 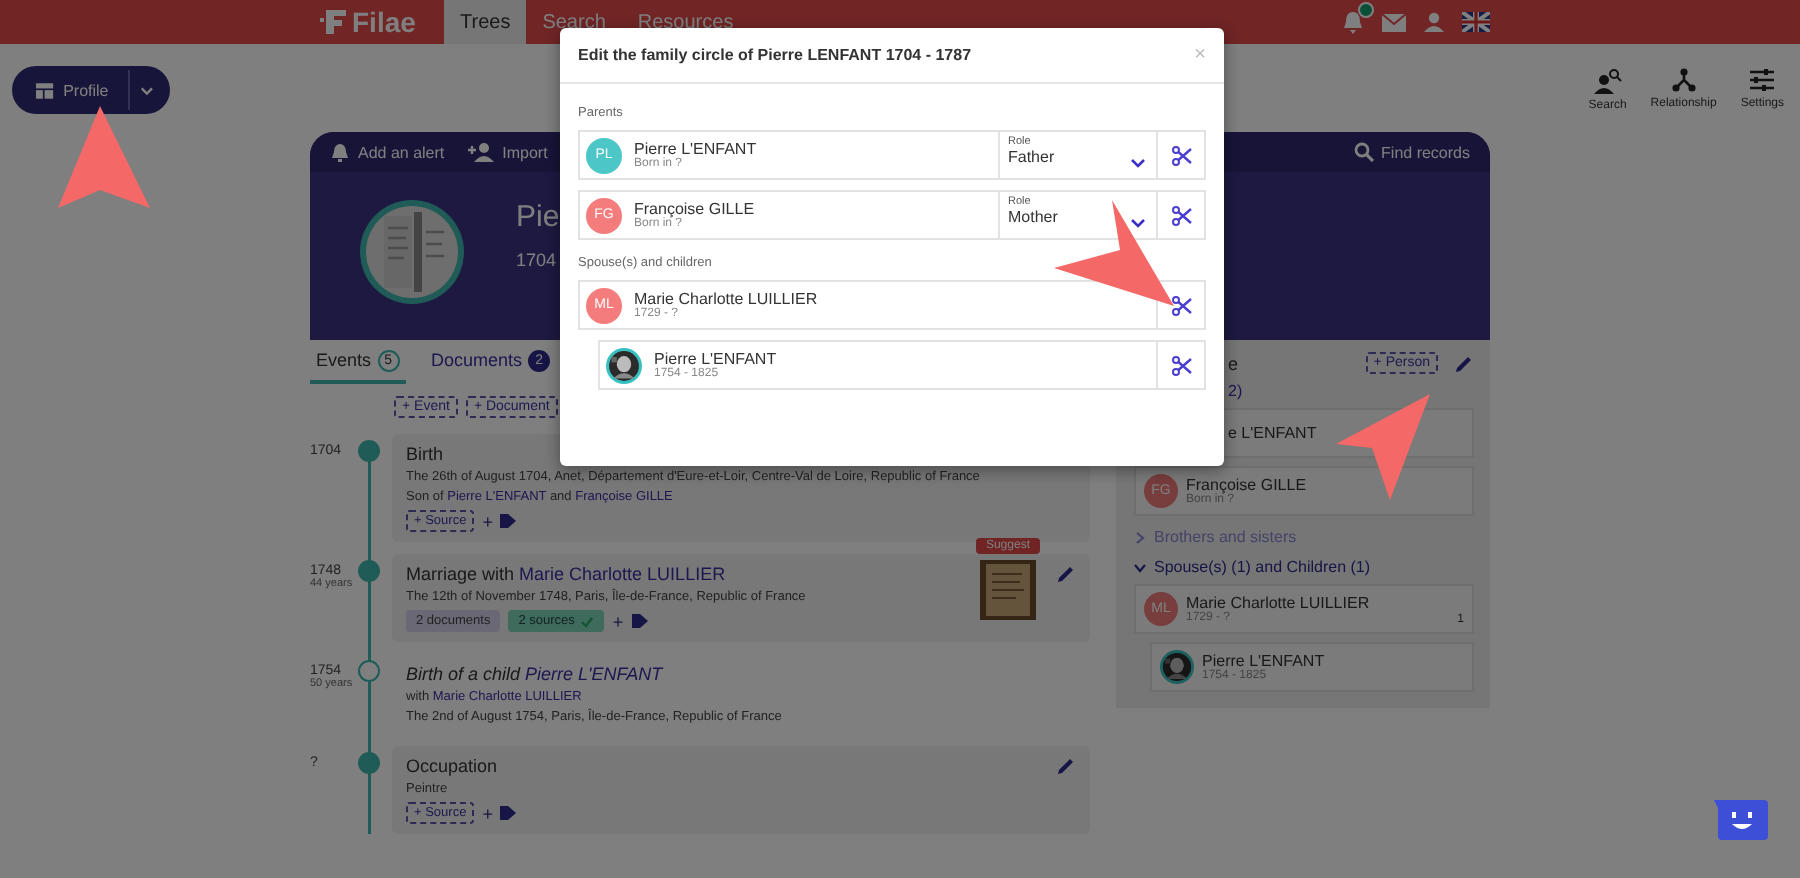 What do you see at coordinates (425, 454) in the screenshot?
I see `event-title: Birth` at bounding box center [425, 454].